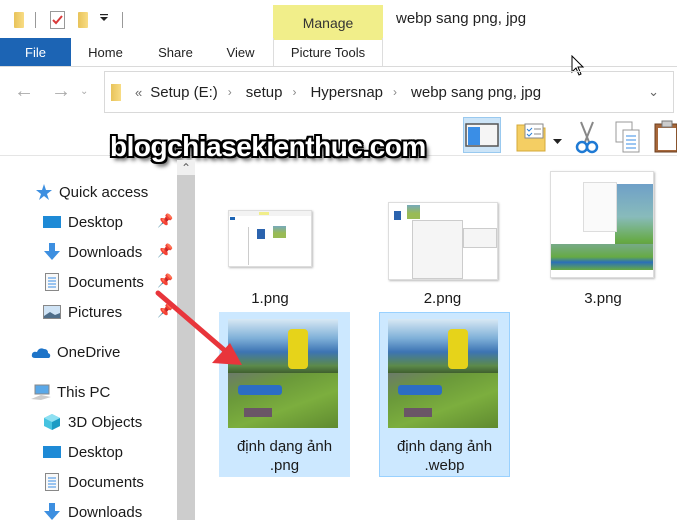 Image resolution: width=677 pixels, height=525 pixels. I want to click on nav-item-pictures: Pictures, so click(82, 312).